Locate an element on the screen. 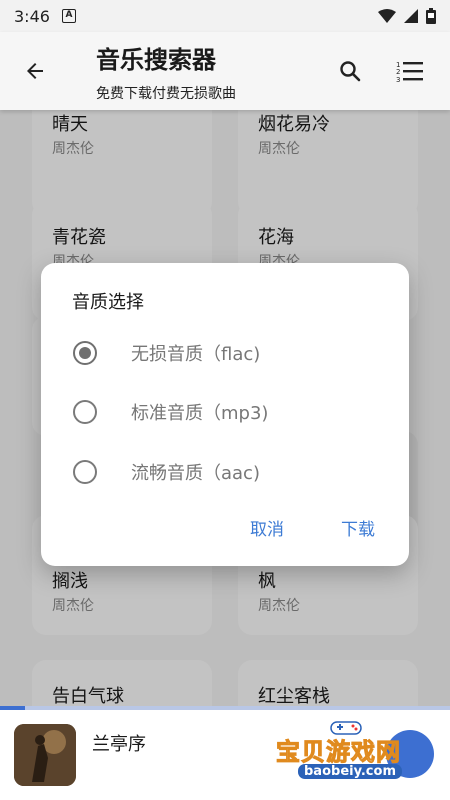 Image resolution: width=450 pixels, height=800 pixels. app-bar: 音乐搜索器 免费下载付费无损歌曲 123 is located at coordinates (225, 71).